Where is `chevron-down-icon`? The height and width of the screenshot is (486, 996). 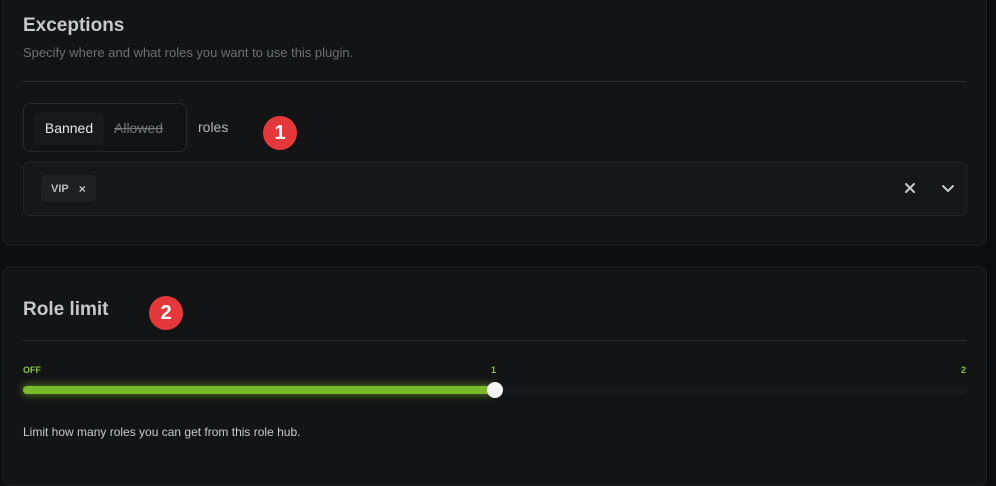
chevron-down-icon is located at coordinates (948, 188).